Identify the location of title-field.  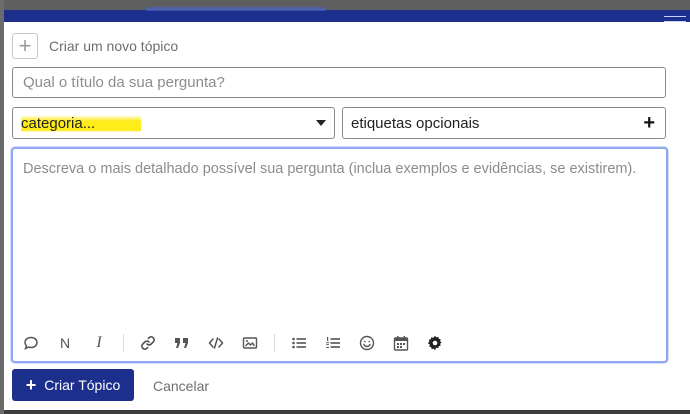
(339, 82).